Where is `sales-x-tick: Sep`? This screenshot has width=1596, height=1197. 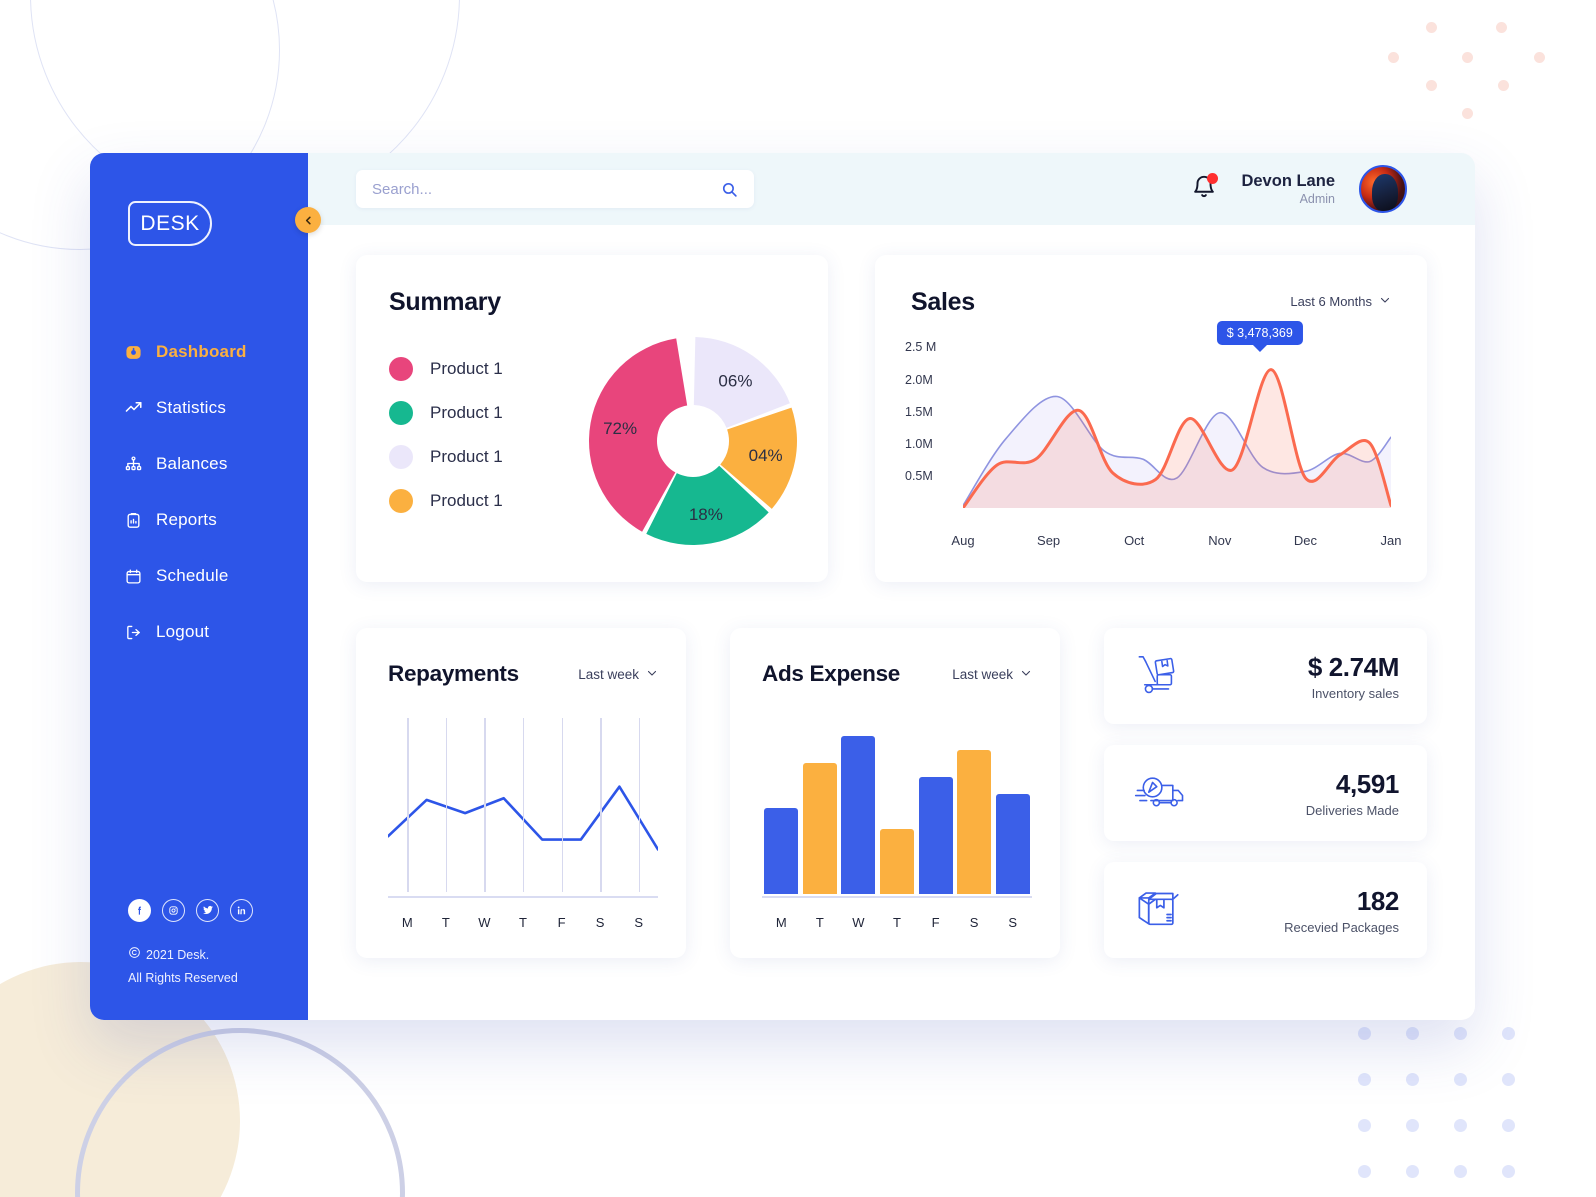 sales-x-tick: Sep is located at coordinates (1049, 540).